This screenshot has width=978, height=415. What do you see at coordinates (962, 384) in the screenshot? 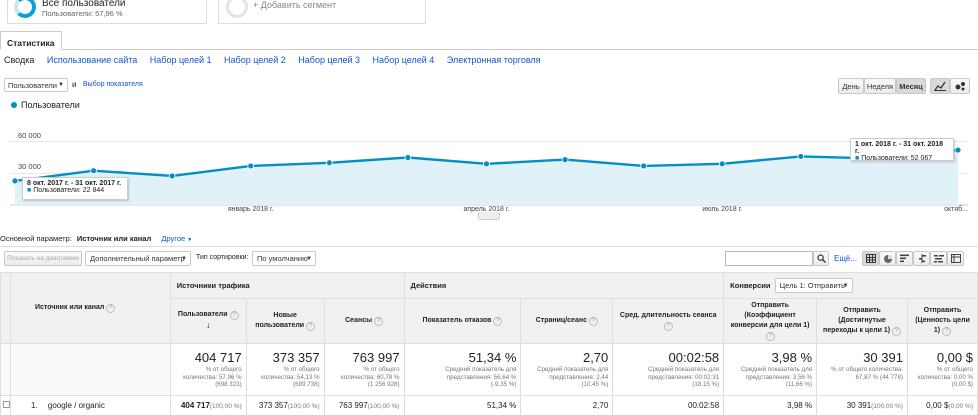
I see `total-note-3: (0,00 $)` at bounding box center [962, 384].